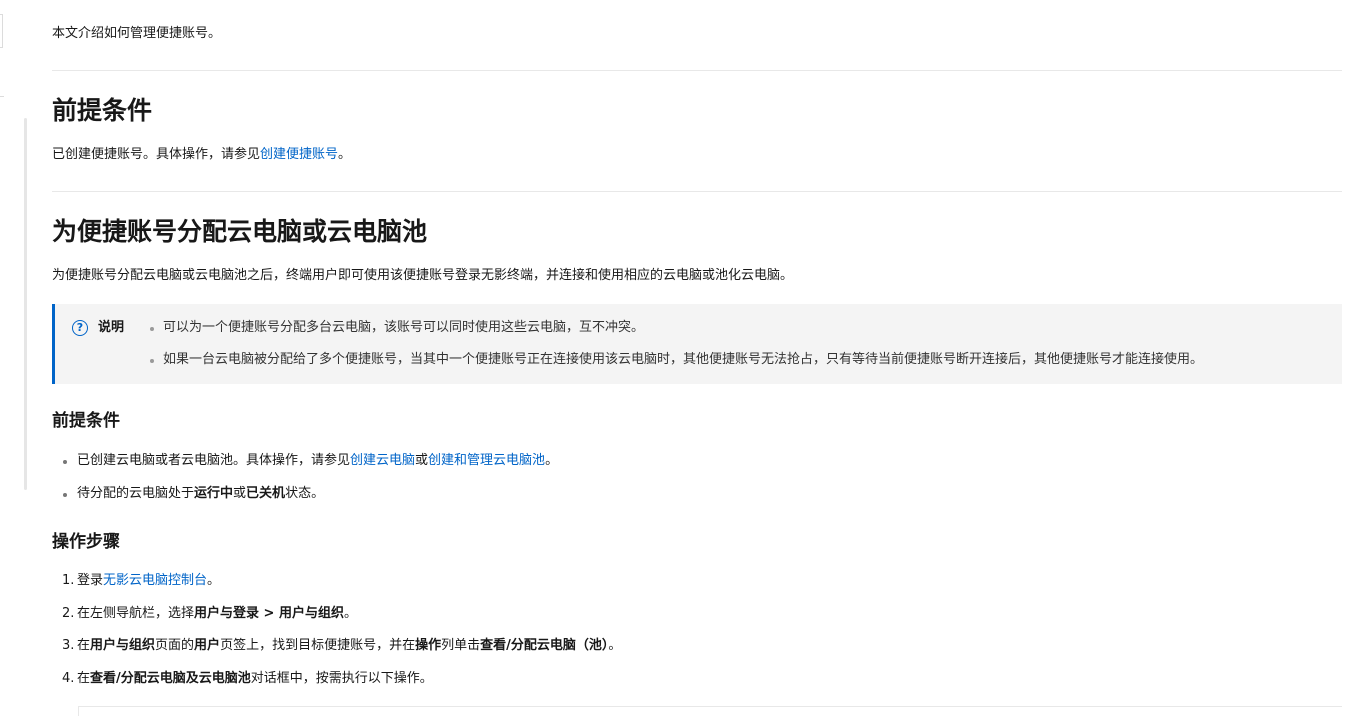 This screenshot has width=1347, height=716. Describe the element at coordinates (428, 645) in the screenshot. I see `ui-term: 操作` at that location.